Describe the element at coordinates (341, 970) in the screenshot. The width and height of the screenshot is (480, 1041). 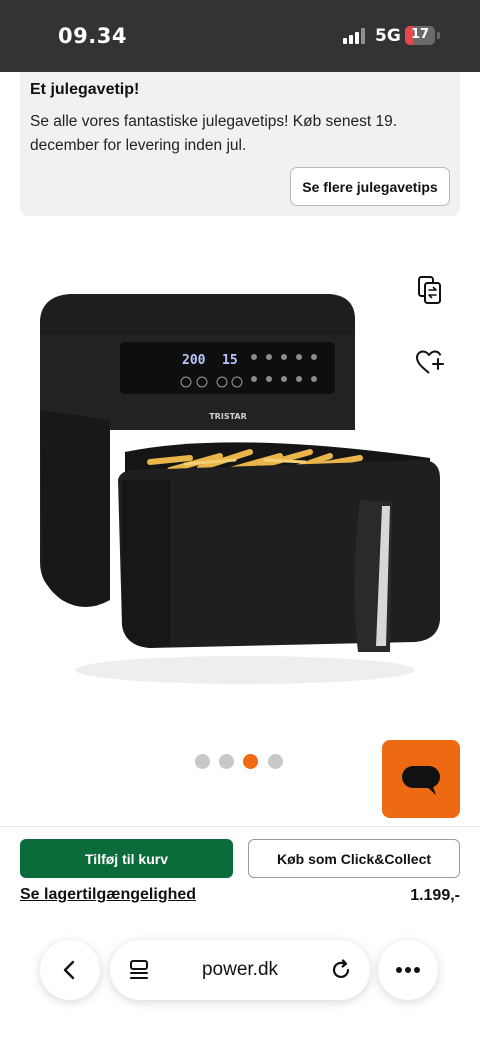
I see `reload-icon` at that location.